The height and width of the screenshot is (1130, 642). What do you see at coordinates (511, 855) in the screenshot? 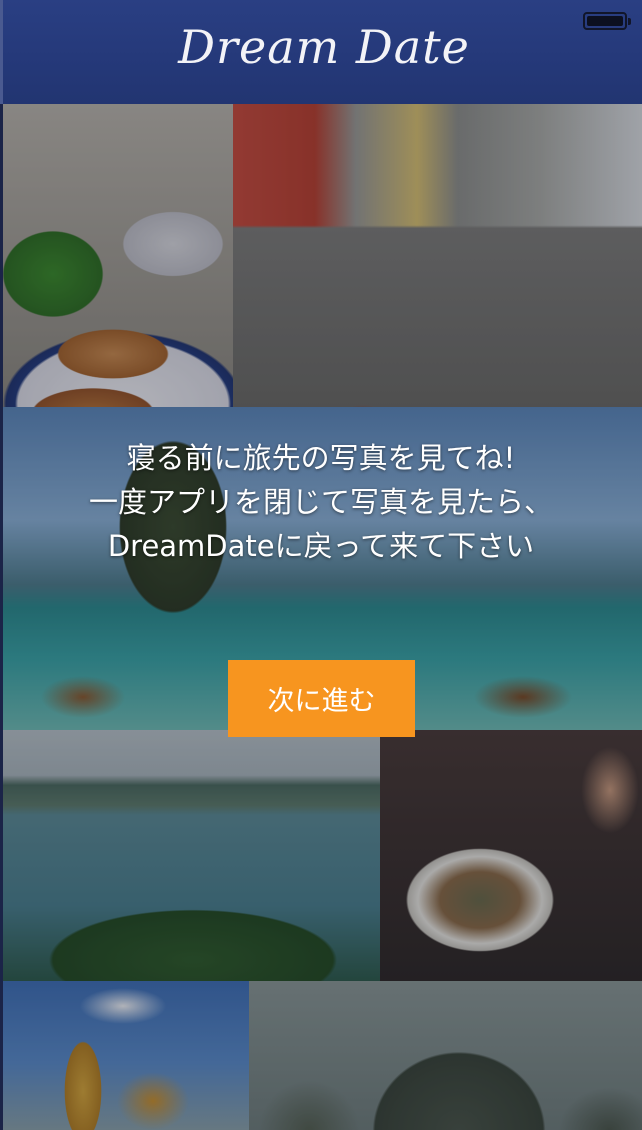
I see `photo-noodle-bowl` at bounding box center [511, 855].